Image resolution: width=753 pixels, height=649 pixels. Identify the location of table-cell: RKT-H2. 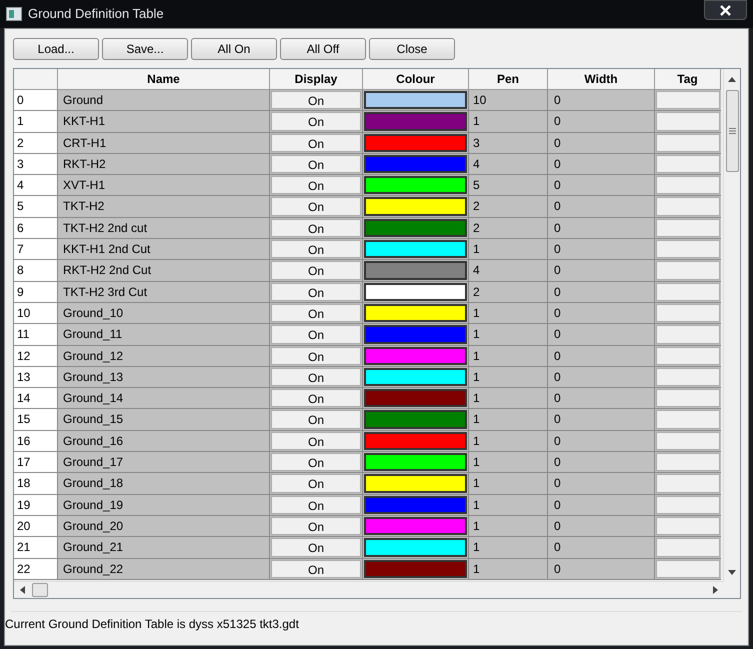
(164, 165).